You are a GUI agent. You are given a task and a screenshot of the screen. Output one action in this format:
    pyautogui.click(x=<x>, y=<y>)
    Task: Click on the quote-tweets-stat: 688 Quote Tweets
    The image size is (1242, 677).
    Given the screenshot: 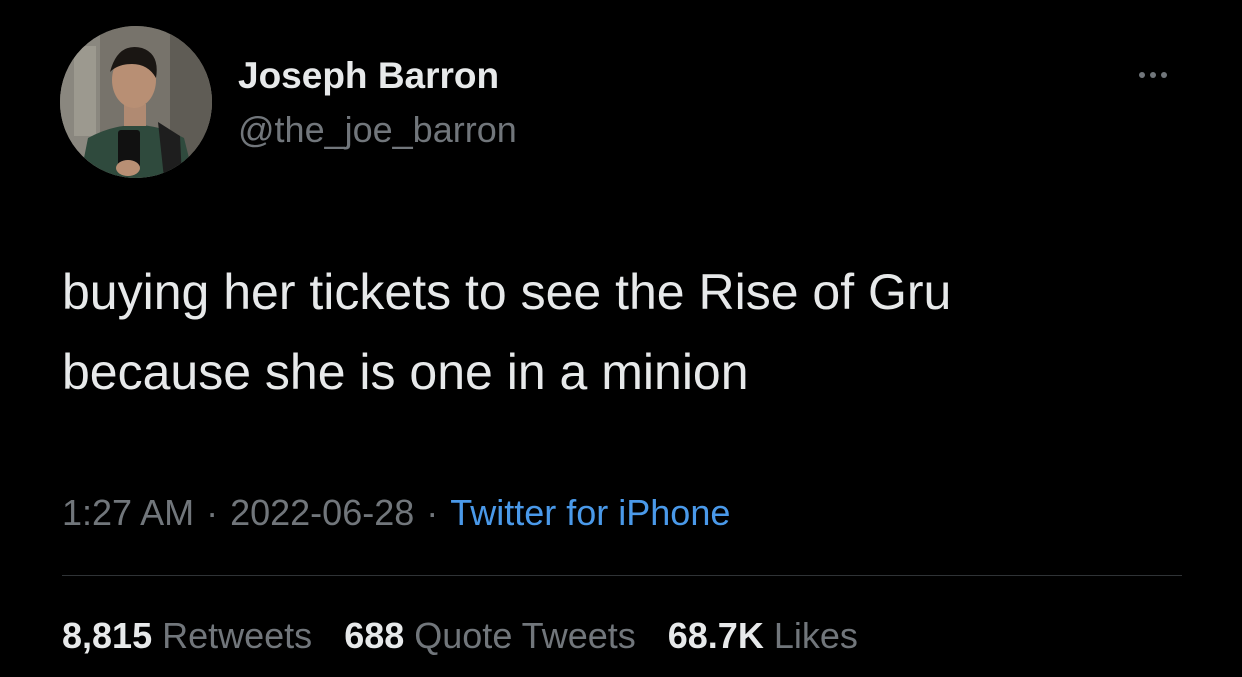 What is the action you would take?
    pyautogui.click(x=490, y=636)
    